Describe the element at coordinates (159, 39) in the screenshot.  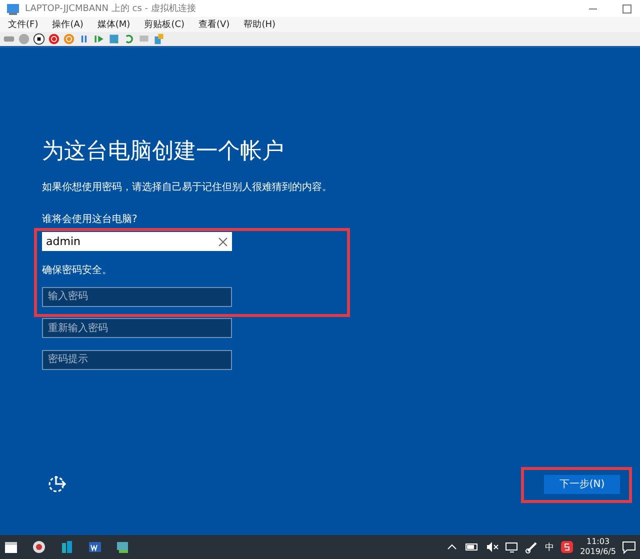
I see `session-icon` at that location.